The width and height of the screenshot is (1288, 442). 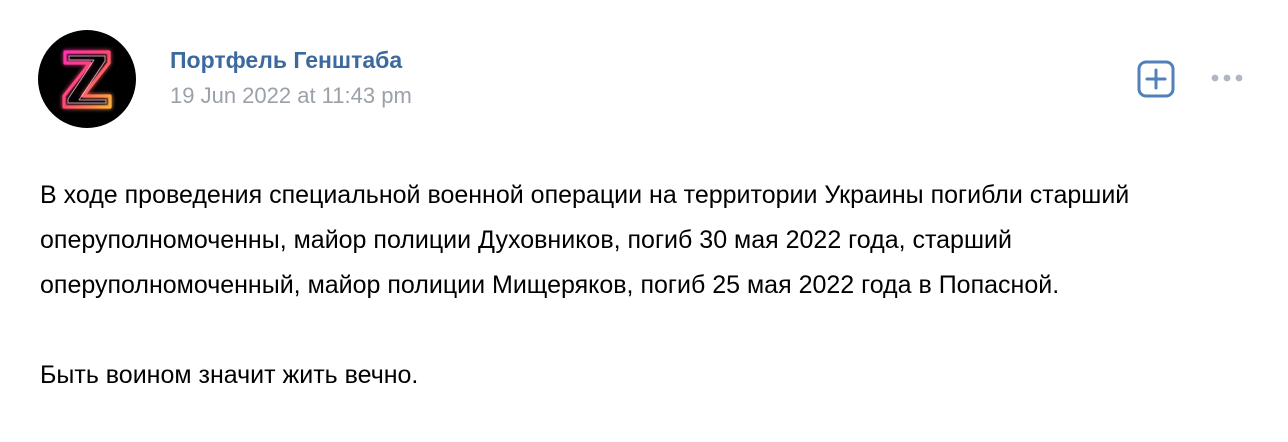 I want to click on post-date-link: 19 Jun 2022 at 11:43 pm, so click(x=291, y=96).